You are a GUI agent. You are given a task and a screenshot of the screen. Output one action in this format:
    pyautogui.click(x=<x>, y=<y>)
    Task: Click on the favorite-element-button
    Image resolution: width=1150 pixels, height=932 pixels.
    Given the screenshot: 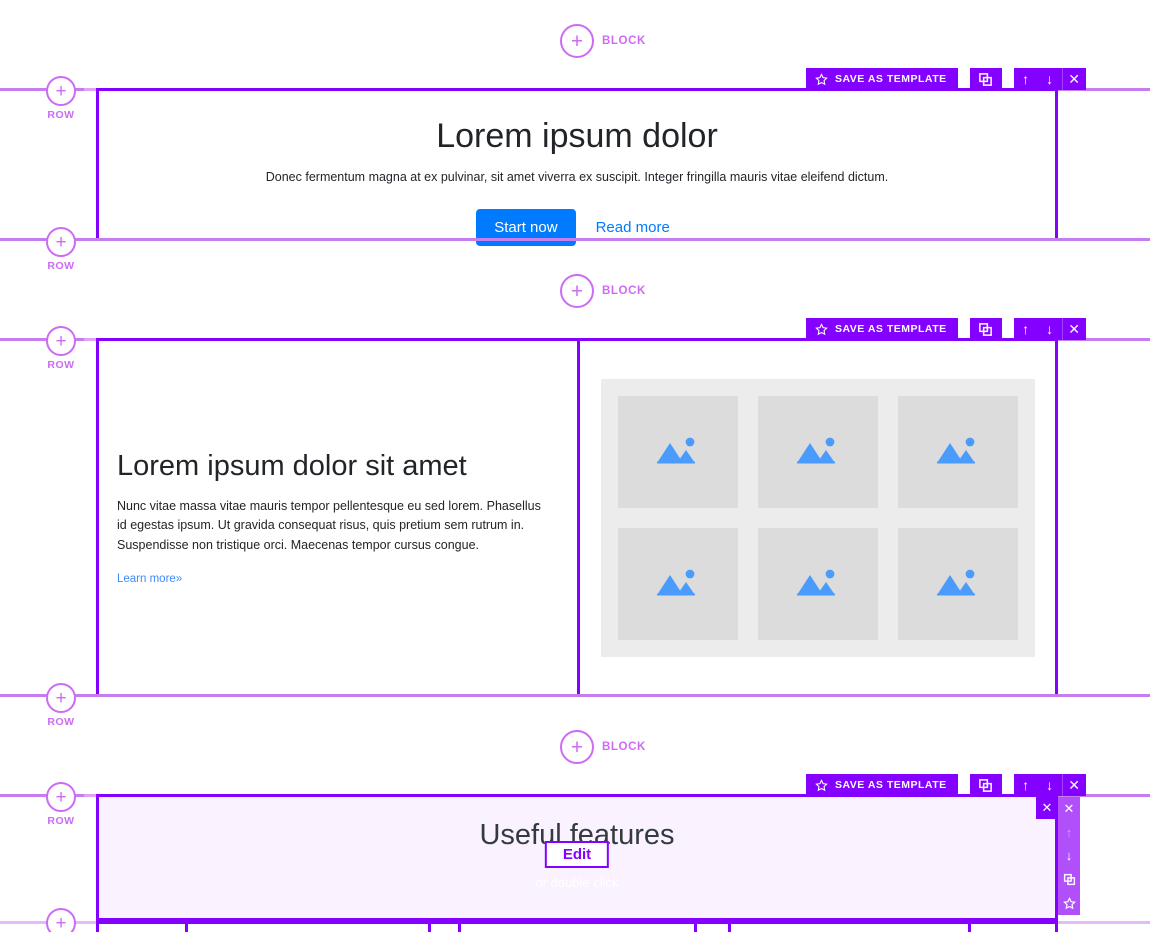 What is the action you would take?
    pyautogui.click(x=1069, y=903)
    